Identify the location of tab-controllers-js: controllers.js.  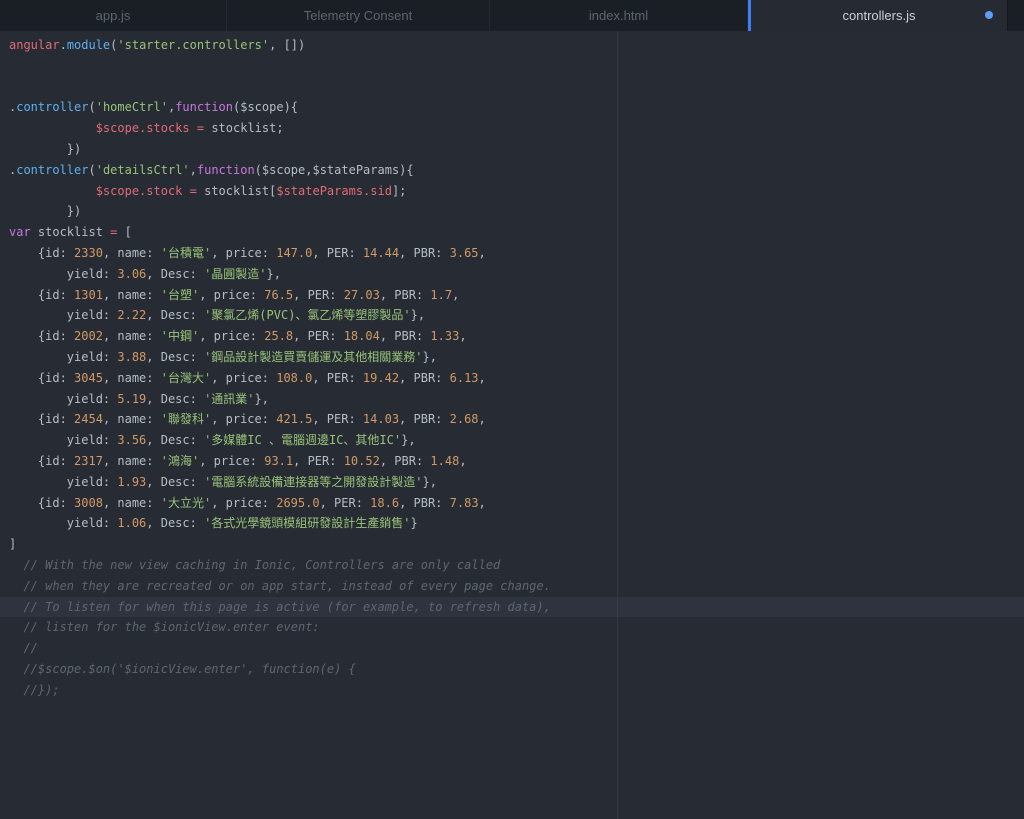
(878, 15).